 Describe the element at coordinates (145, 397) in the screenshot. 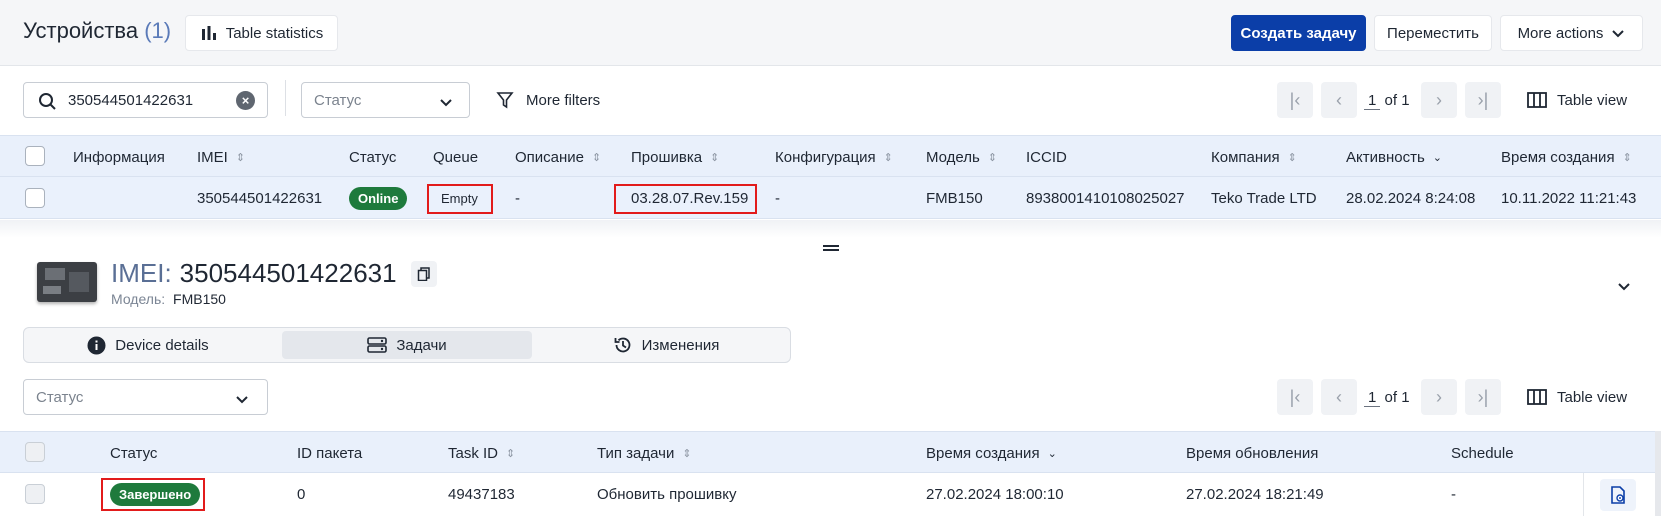

I see `task-status-select: Статус` at that location.